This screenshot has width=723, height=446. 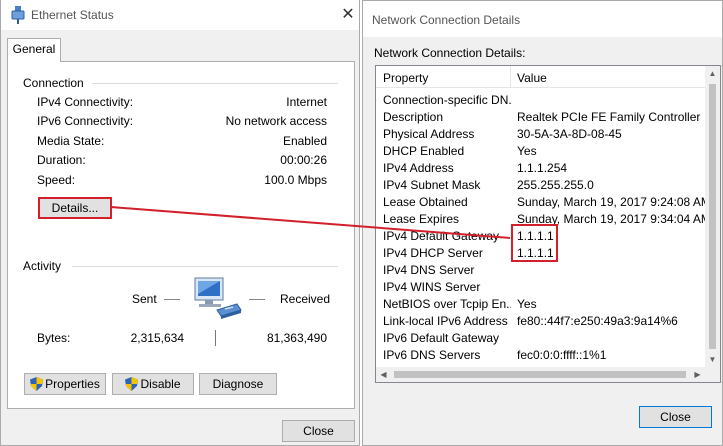 What do you see at coordinates (160, 384) in the screenshot?
I see `disable-label: Disable` at bounding box center [160, 384].